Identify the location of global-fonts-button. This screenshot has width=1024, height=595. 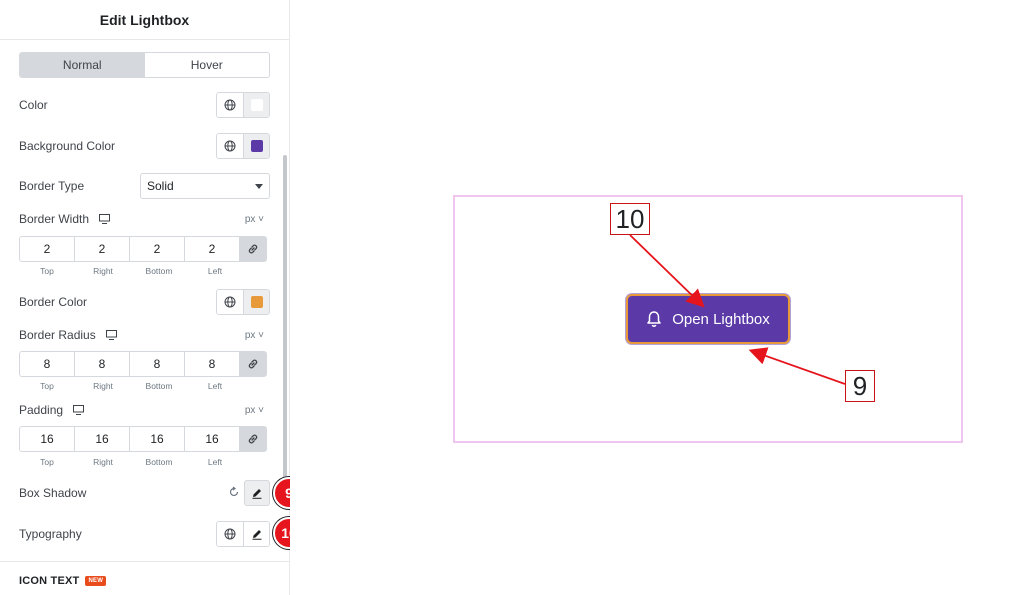
(230, 534).